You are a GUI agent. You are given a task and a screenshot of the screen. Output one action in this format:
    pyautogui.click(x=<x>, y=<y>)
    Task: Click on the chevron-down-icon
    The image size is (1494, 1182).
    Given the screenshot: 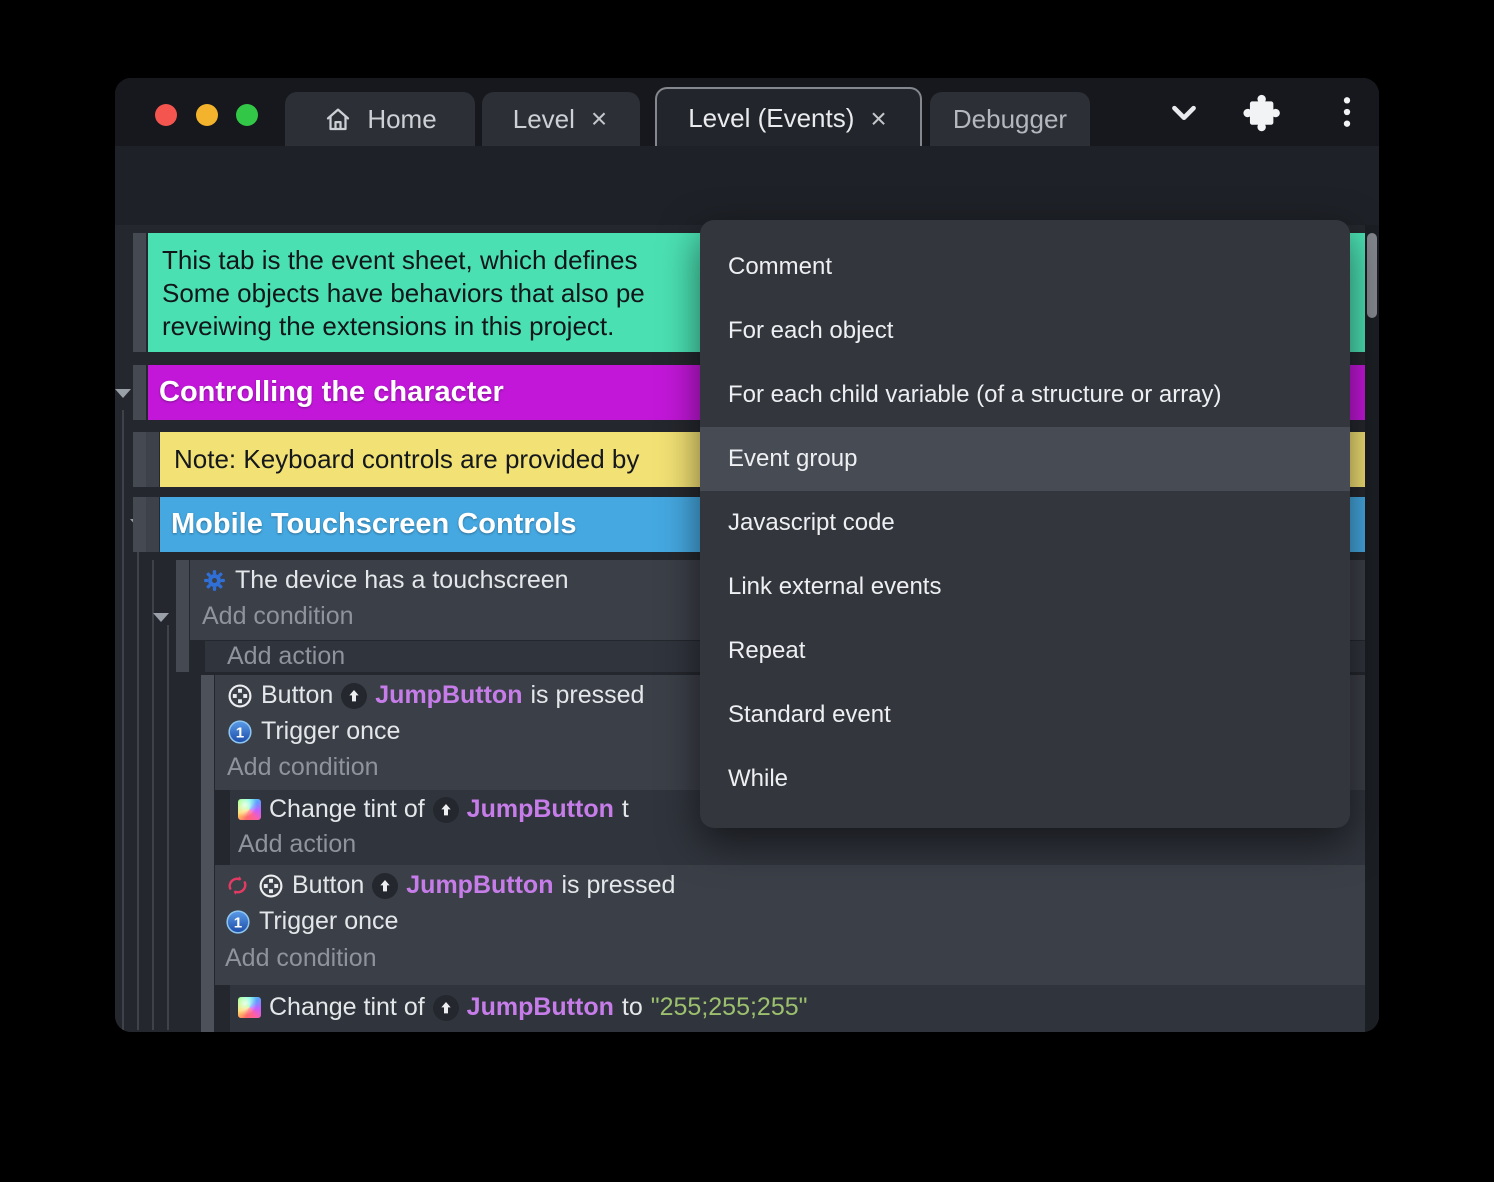 What is the action you would take?
    pyautogui.click(x=1184, y=113)
    